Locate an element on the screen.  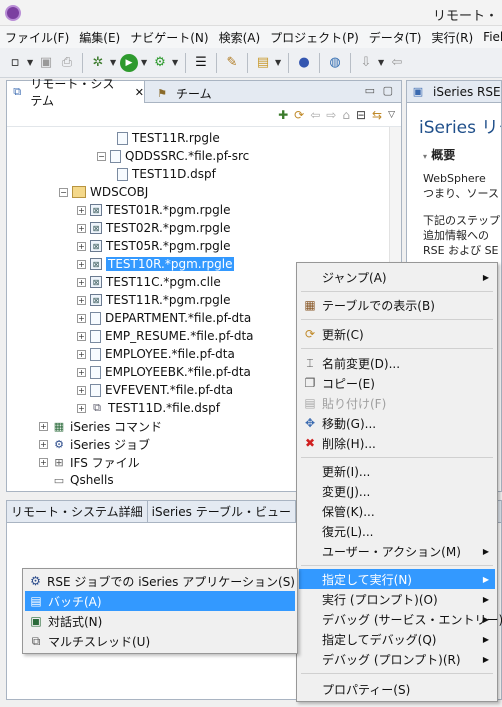
back-icon: ⇦ is located at coordinates (397, 63).